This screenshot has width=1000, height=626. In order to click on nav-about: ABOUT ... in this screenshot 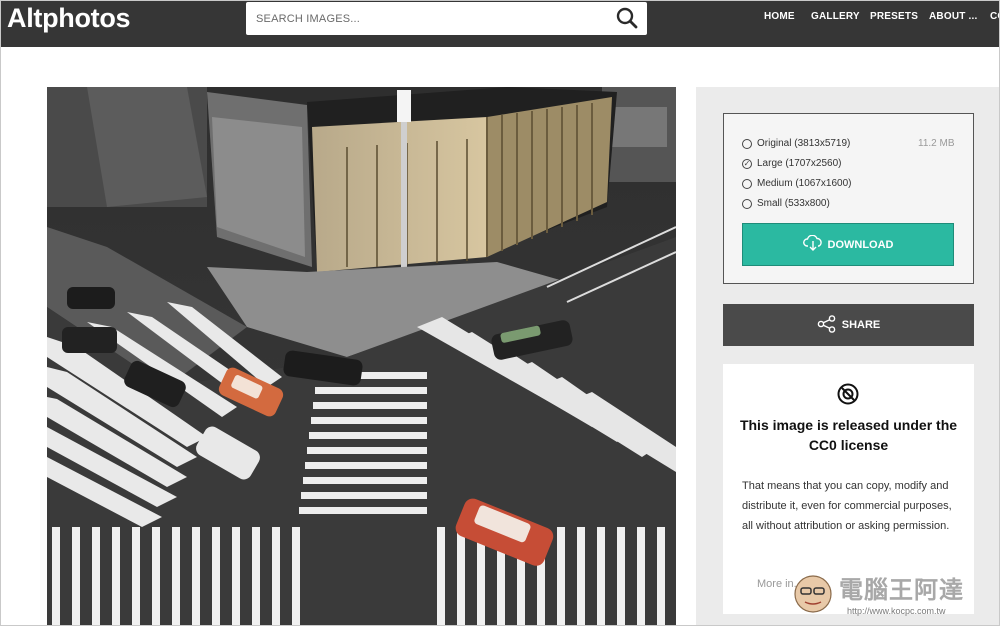, I will do `click(953, 16)`.